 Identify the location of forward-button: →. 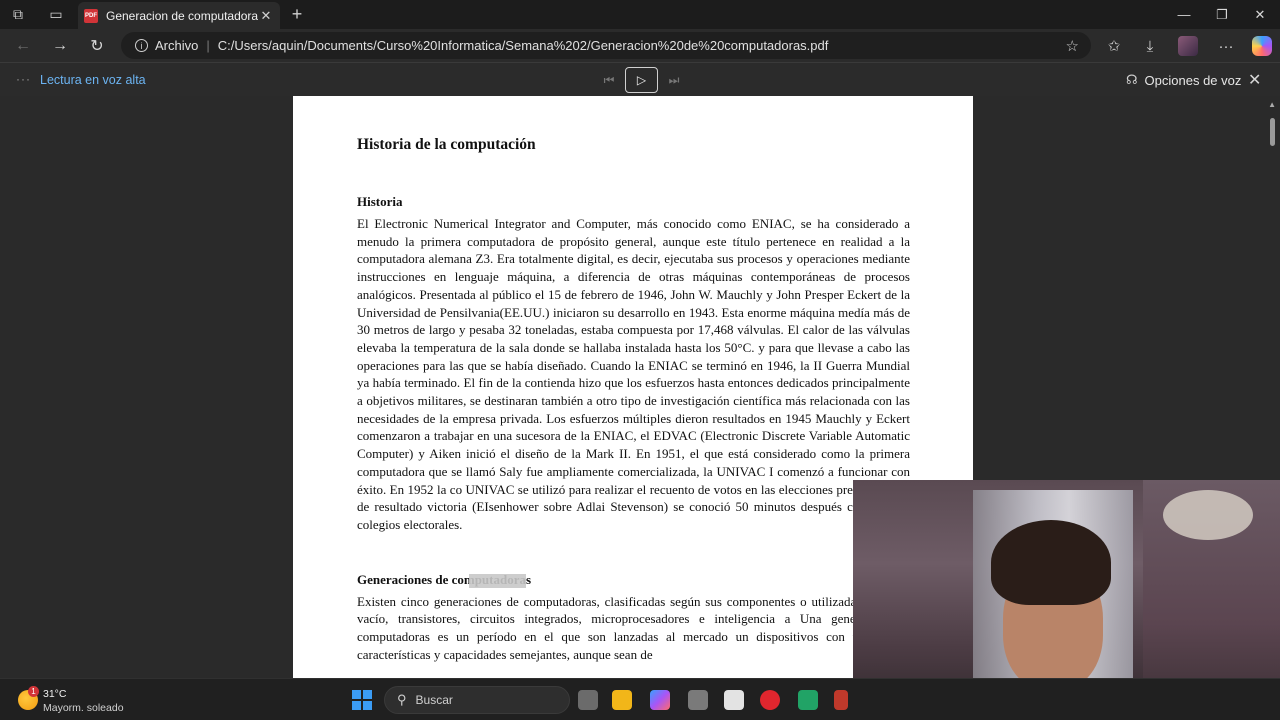
(60, 46).